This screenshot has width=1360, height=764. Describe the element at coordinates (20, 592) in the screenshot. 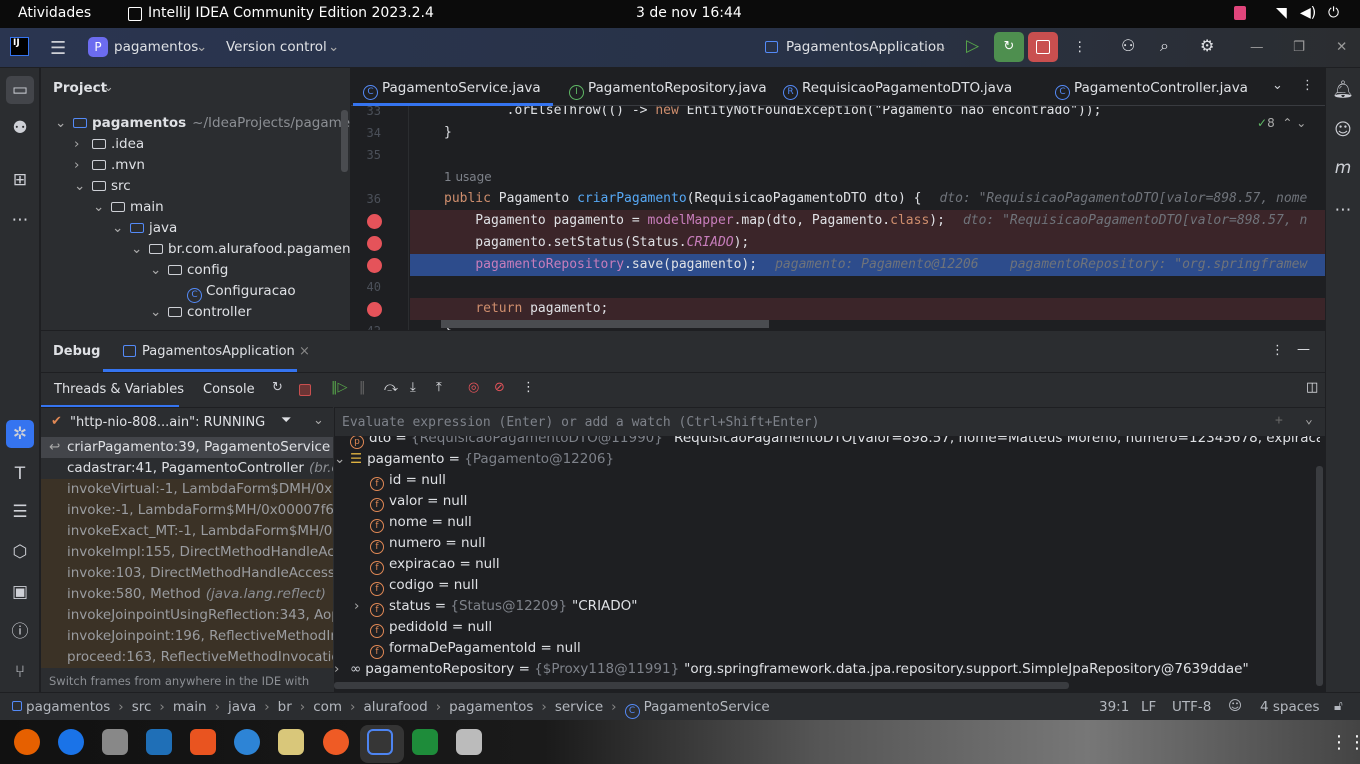

I see `terminal-icon: ▣` at that location.